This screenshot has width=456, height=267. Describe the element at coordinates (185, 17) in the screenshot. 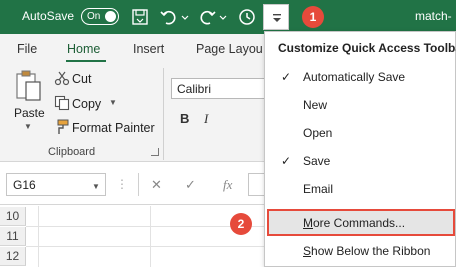

I see `undo-dropdown-icon` at that location.